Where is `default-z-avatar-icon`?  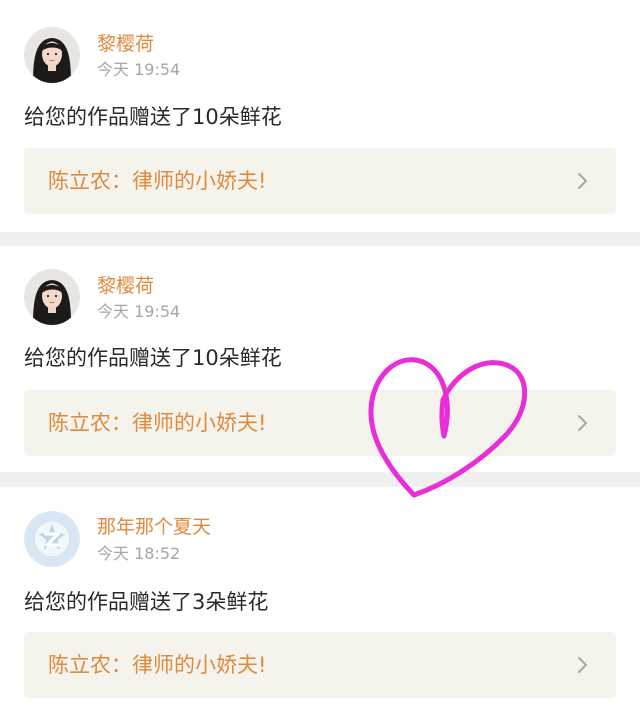 default-z-avatar-icon is located at coordinates (52, 539).